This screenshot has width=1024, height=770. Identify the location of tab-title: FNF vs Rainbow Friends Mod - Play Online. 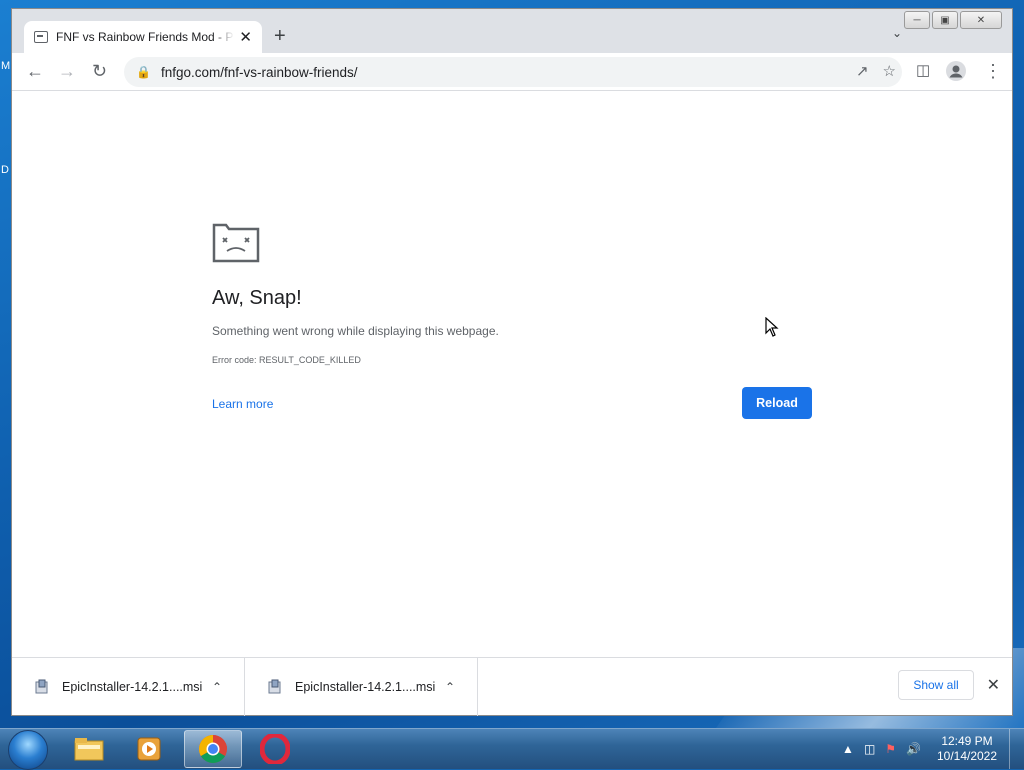
(145, 37).